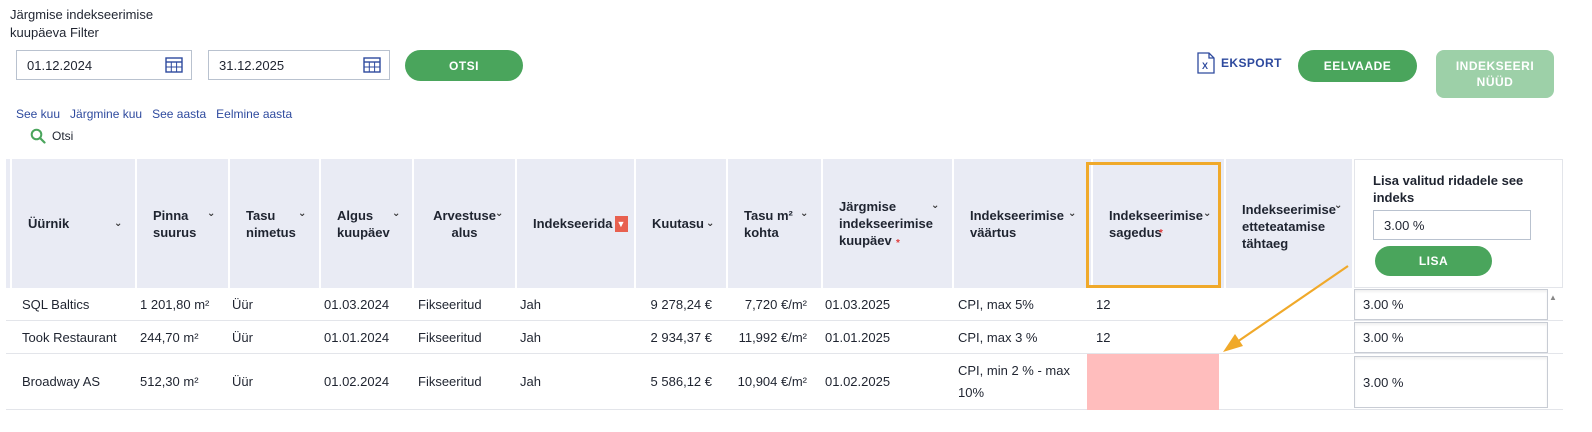 This screenshot has height=432, width=1592. Describe the element at coordinates (63, 136) in the screenshot. I see `search-link-label: Otsi` at that location.